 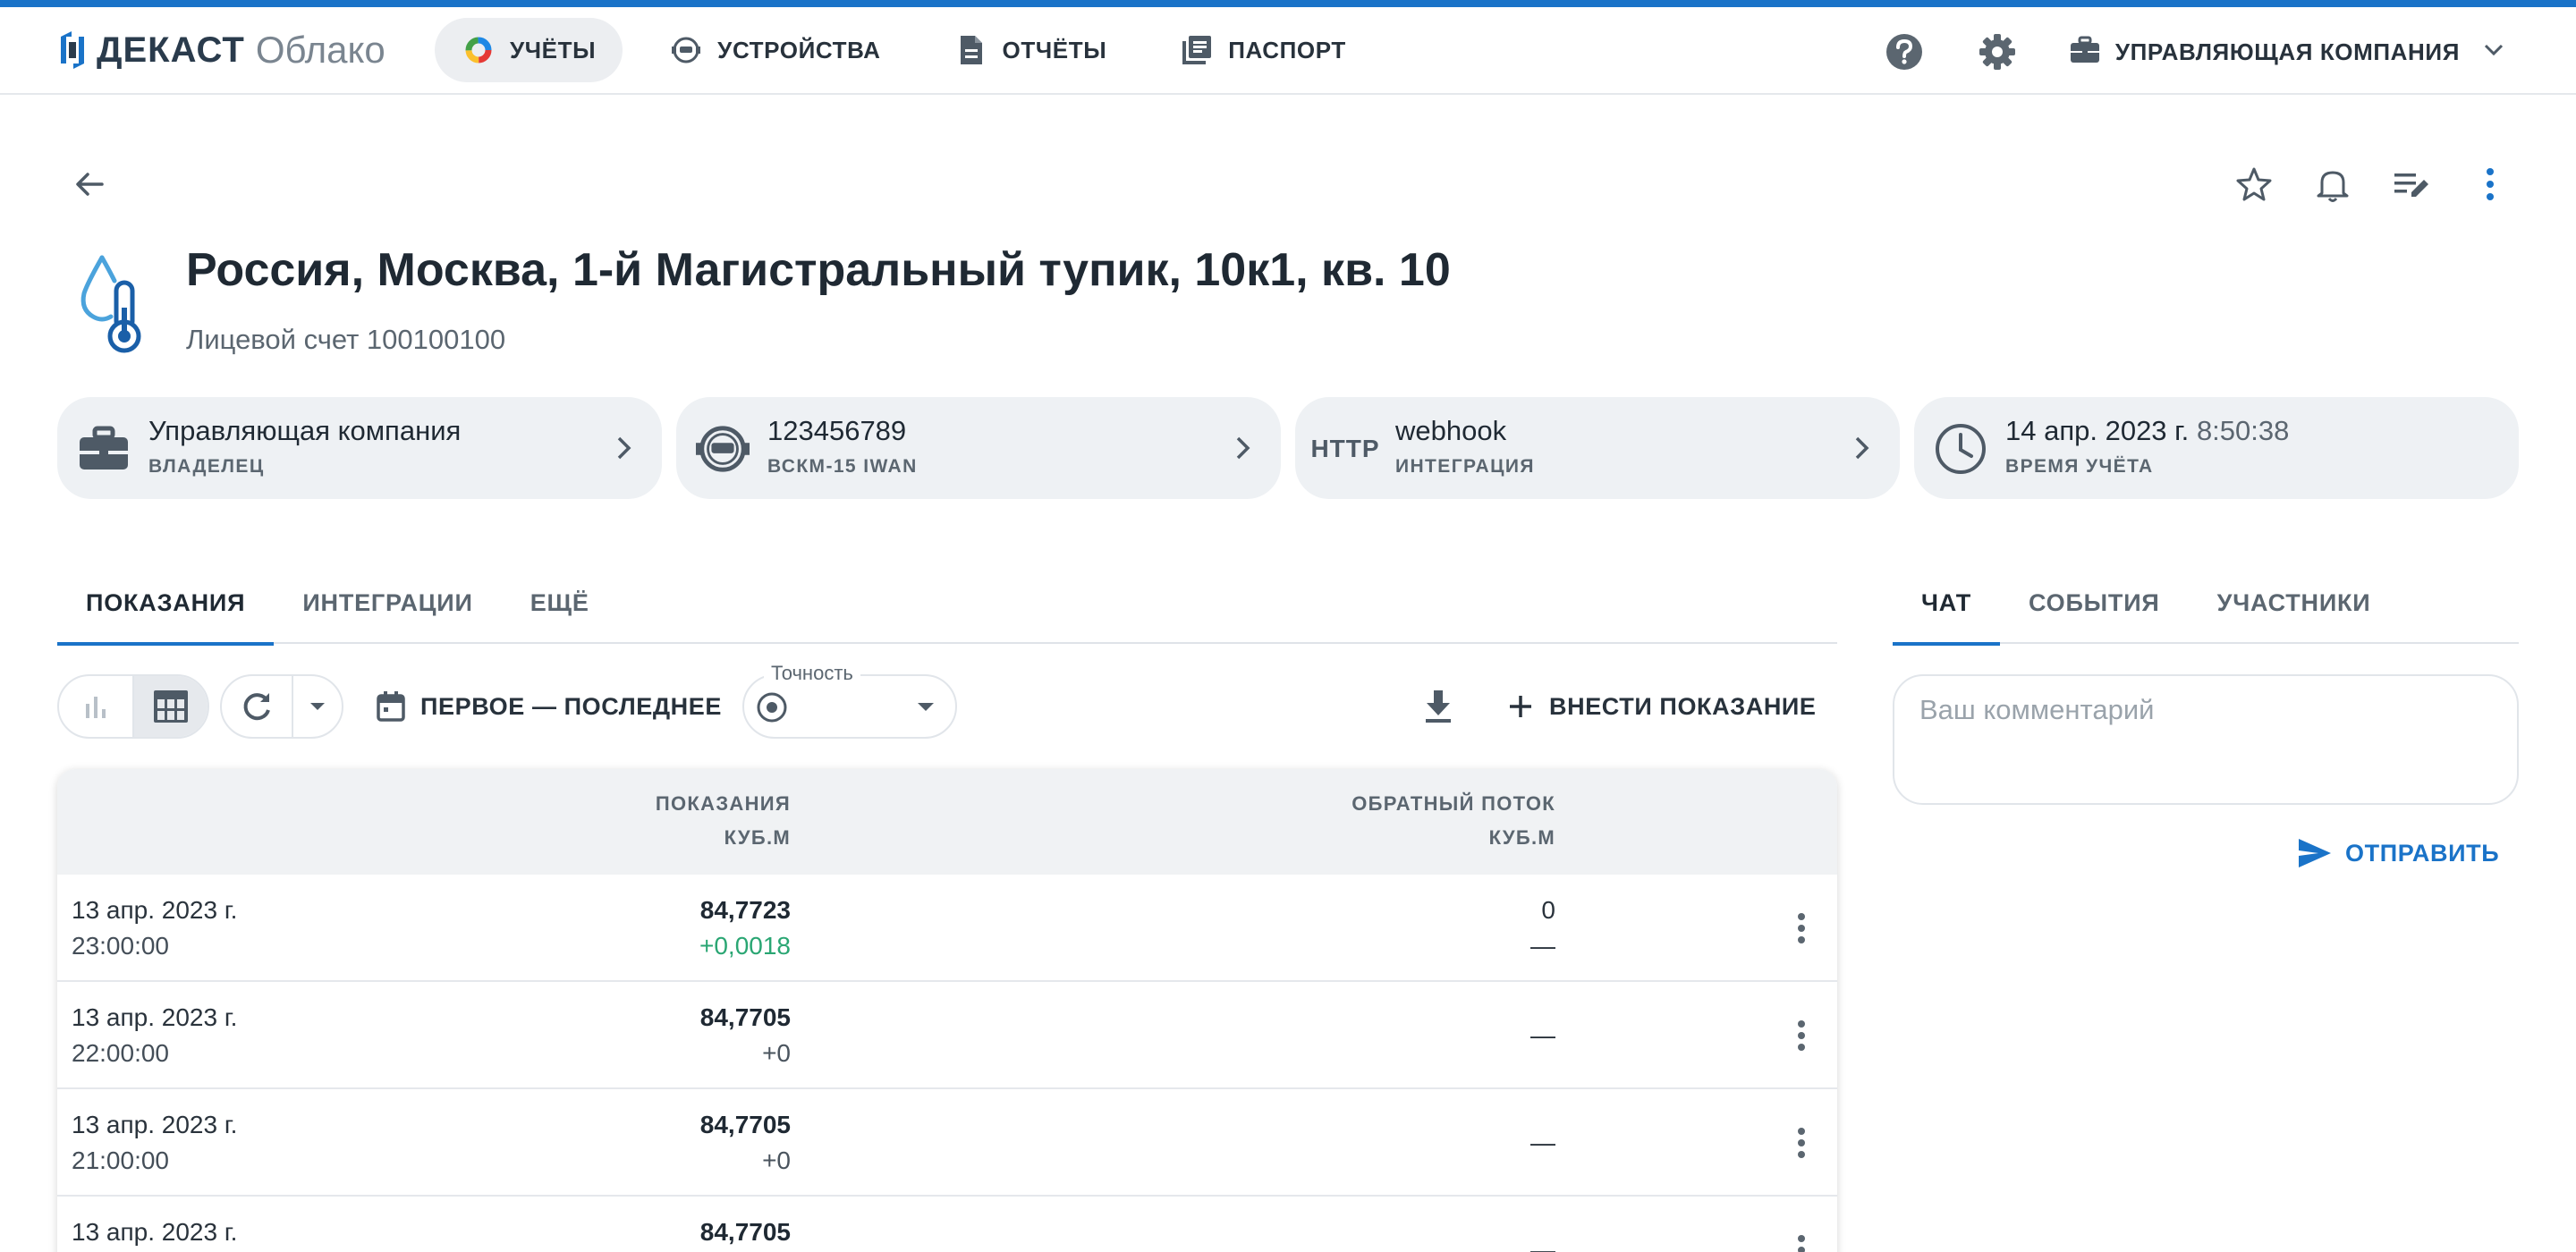 I want to click on company-menu-button: УПРАВЛЯЮЩАЯ КОМПАНИЯ, so click(x=2286, y=53).